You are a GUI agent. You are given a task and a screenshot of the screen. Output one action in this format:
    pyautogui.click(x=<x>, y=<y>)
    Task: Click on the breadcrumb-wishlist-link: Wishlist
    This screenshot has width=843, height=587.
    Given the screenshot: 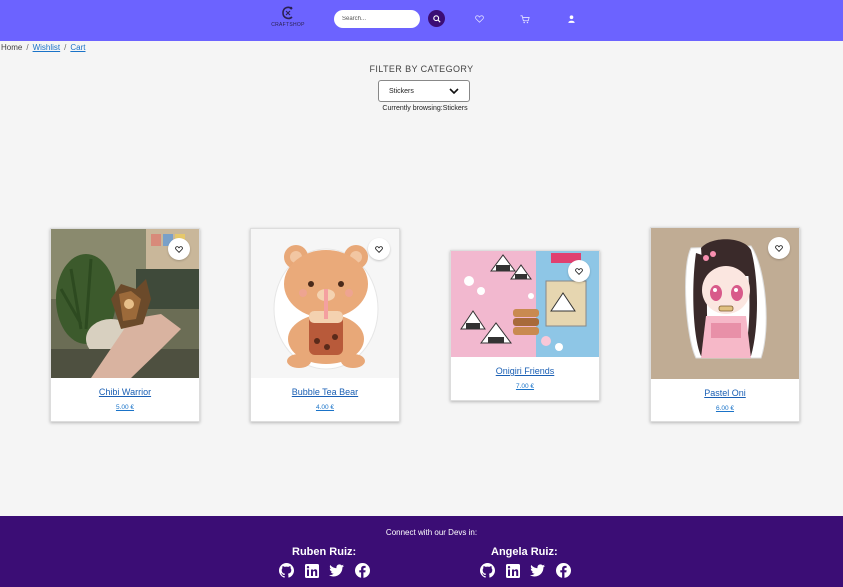 What is the action you would take?
    pyautogui.click(x=47, y=47)
    